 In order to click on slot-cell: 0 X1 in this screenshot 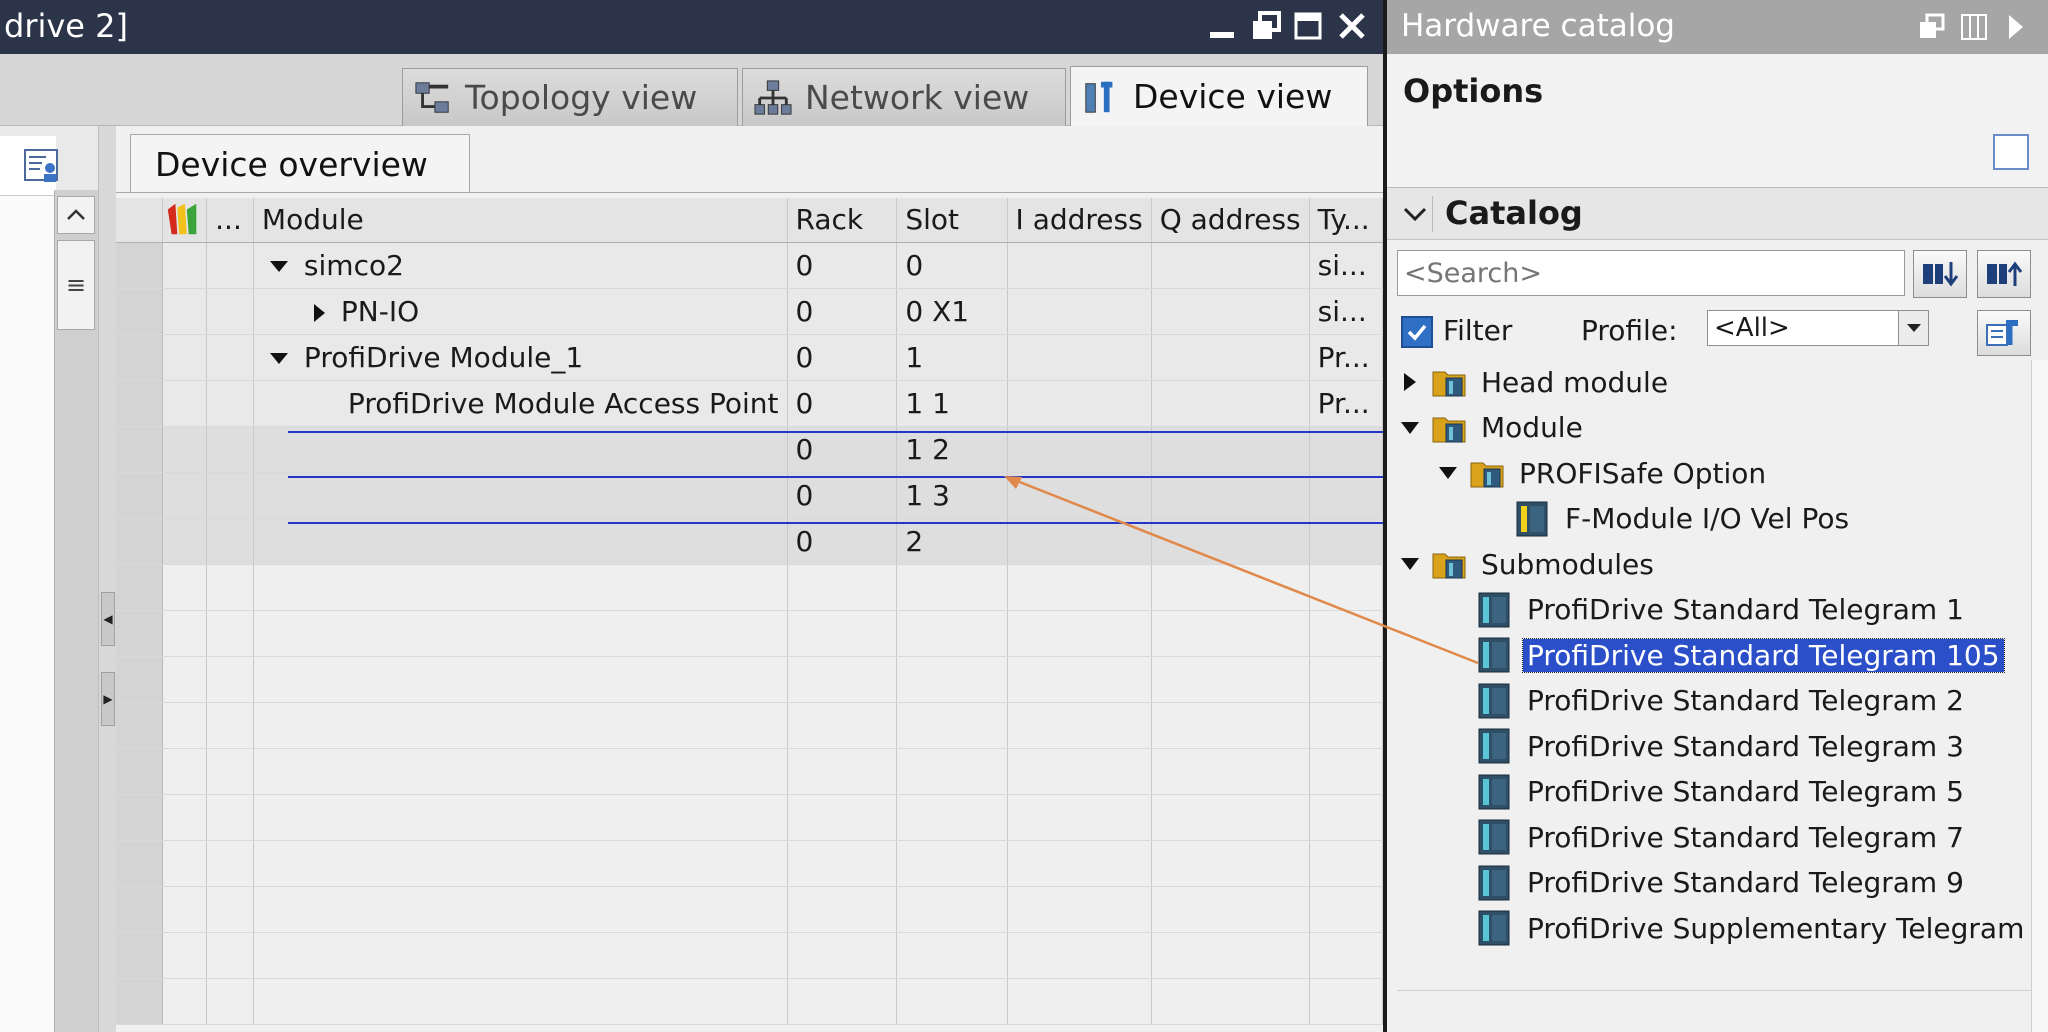, I will do `click(952, 311)`.